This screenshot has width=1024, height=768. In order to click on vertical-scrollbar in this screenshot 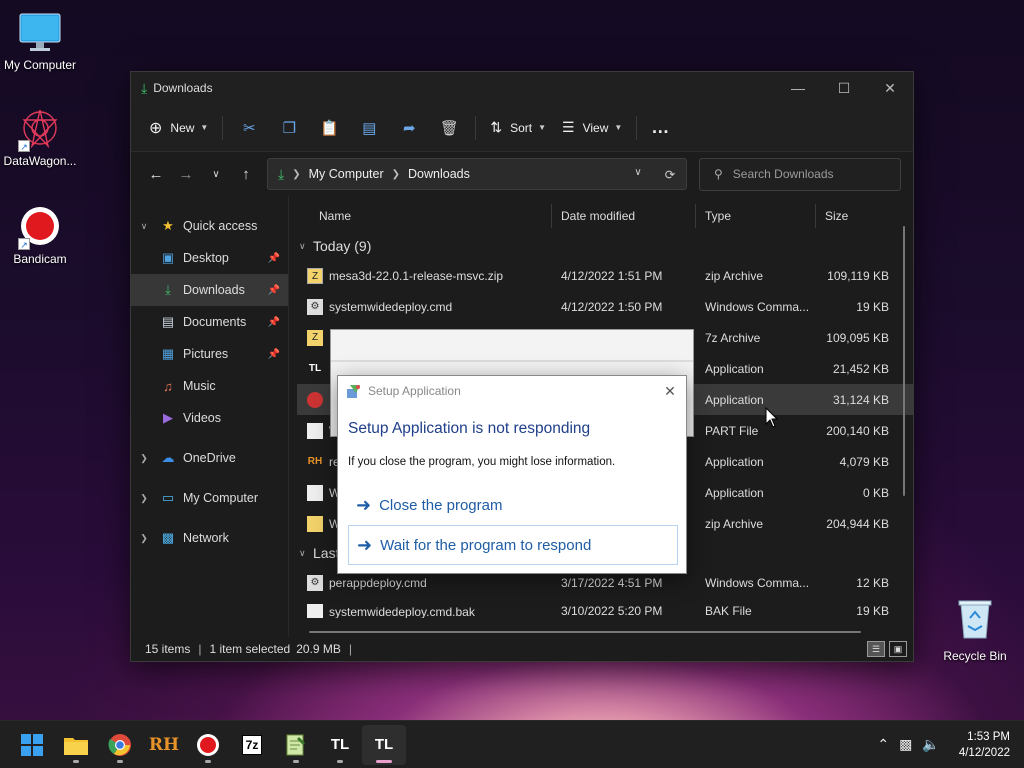, I will do `click(904, 361)`.